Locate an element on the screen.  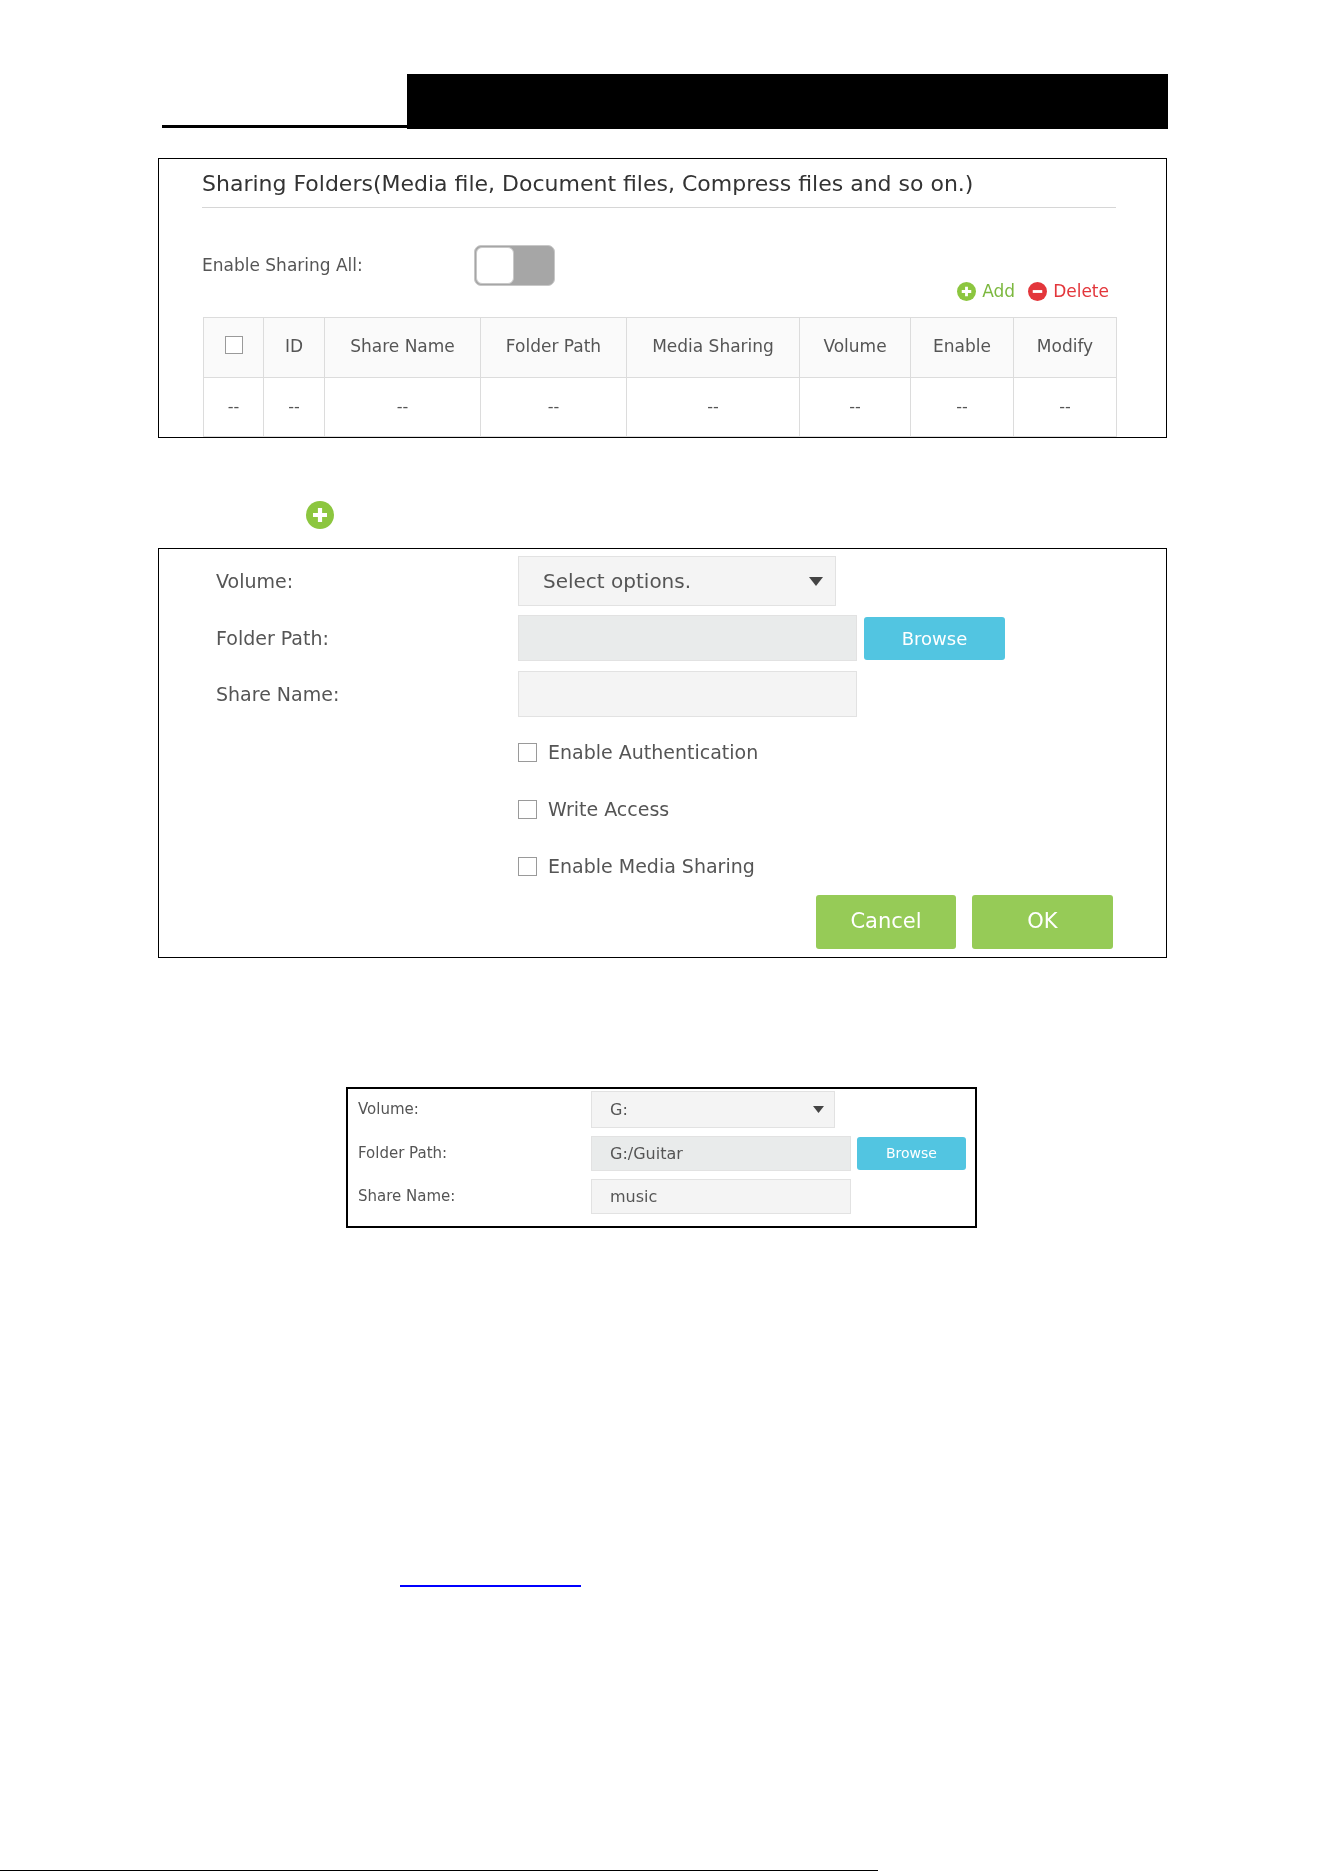
select-all-checkbox is located at coordinates (233, 345).